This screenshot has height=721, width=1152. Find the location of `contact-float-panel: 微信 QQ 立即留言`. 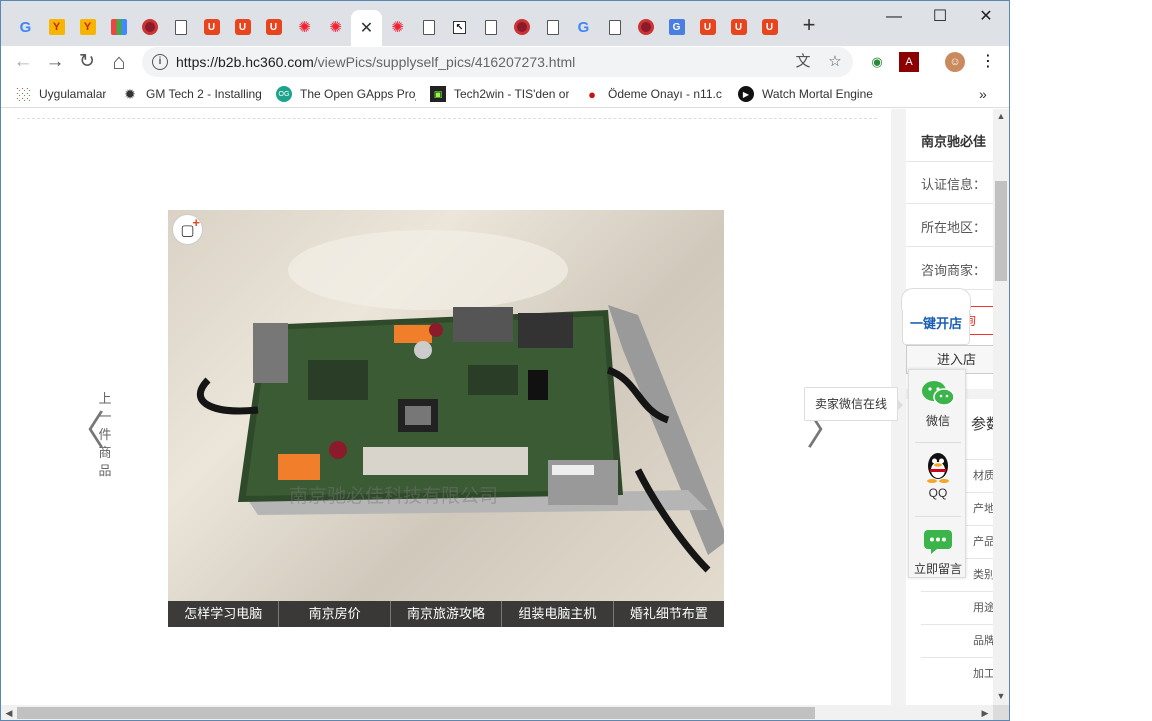

contact-float-panel: 微信 QQ 立即留言 is located at coordinates (937, 473).